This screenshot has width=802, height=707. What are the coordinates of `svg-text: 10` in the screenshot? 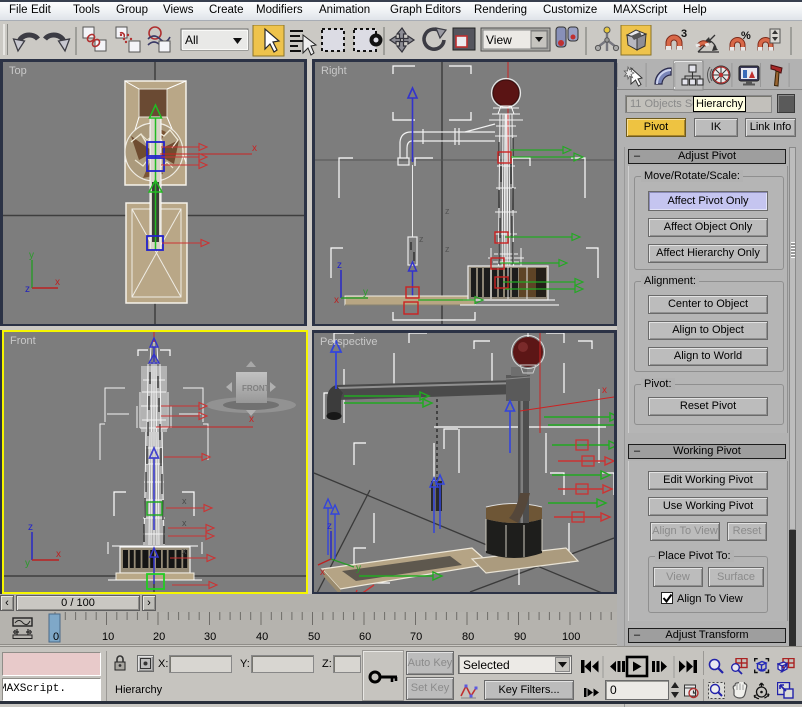 It's located at (108, 637).